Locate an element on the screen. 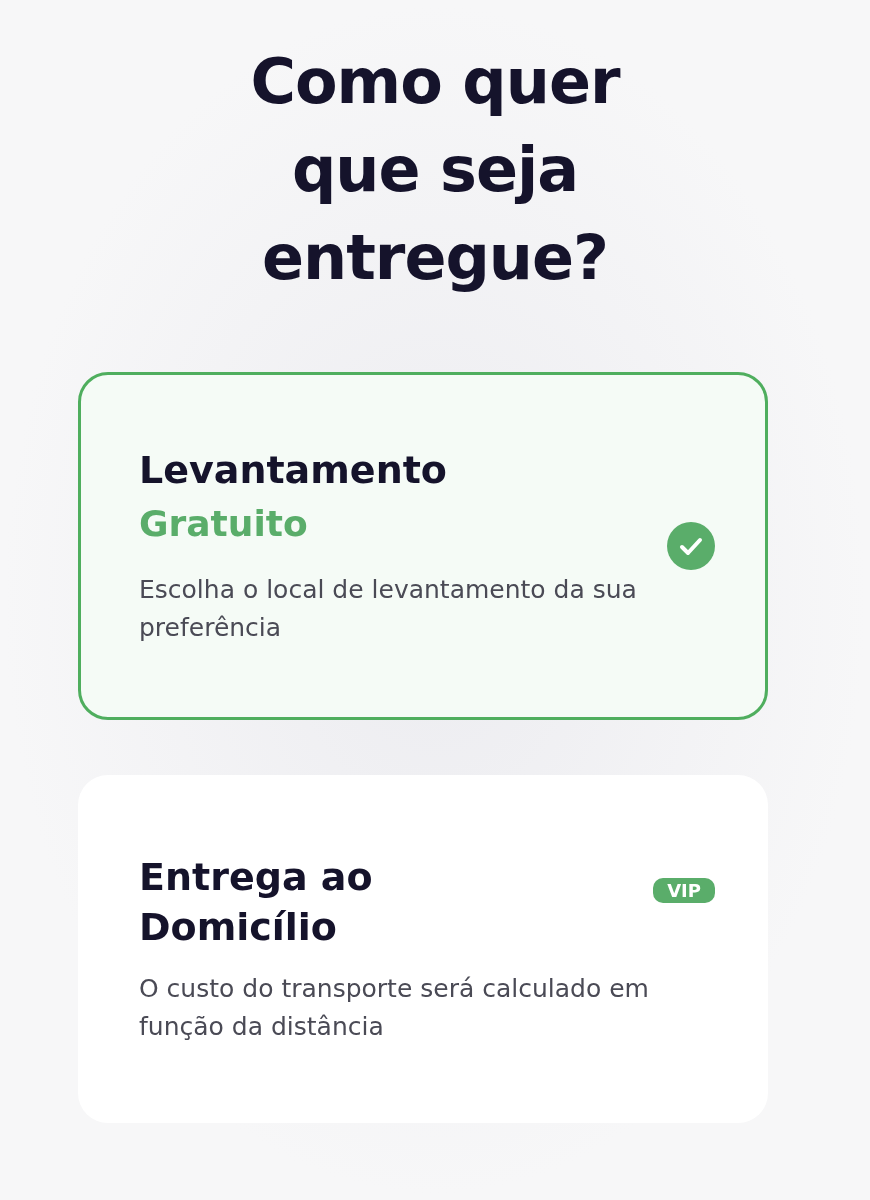 The height and width of the screenshot is (1200, 870). option-title: Entrega ao Domicílio is located at coordinates (256, 902).